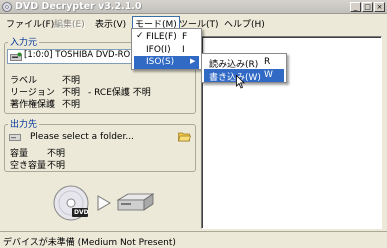  What do you see at coordinates (71, 105) in the screenshot?
I see `copyright-value: 不明` at bounding box center [71, 105].